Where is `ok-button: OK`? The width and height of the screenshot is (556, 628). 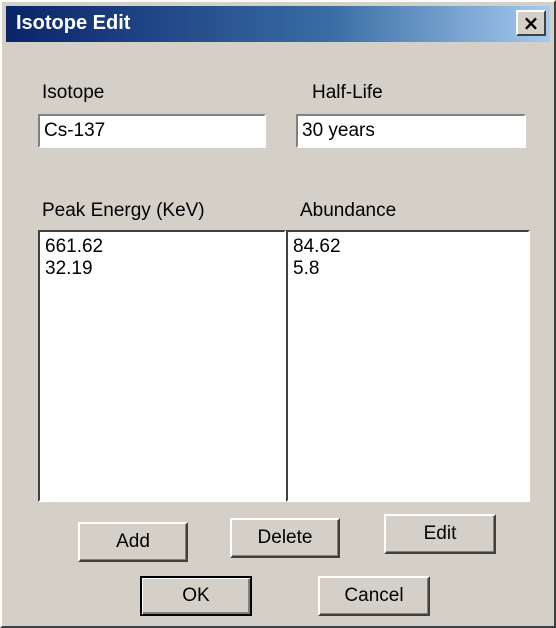
ok-button: OK is located at coordinates (196, 596).